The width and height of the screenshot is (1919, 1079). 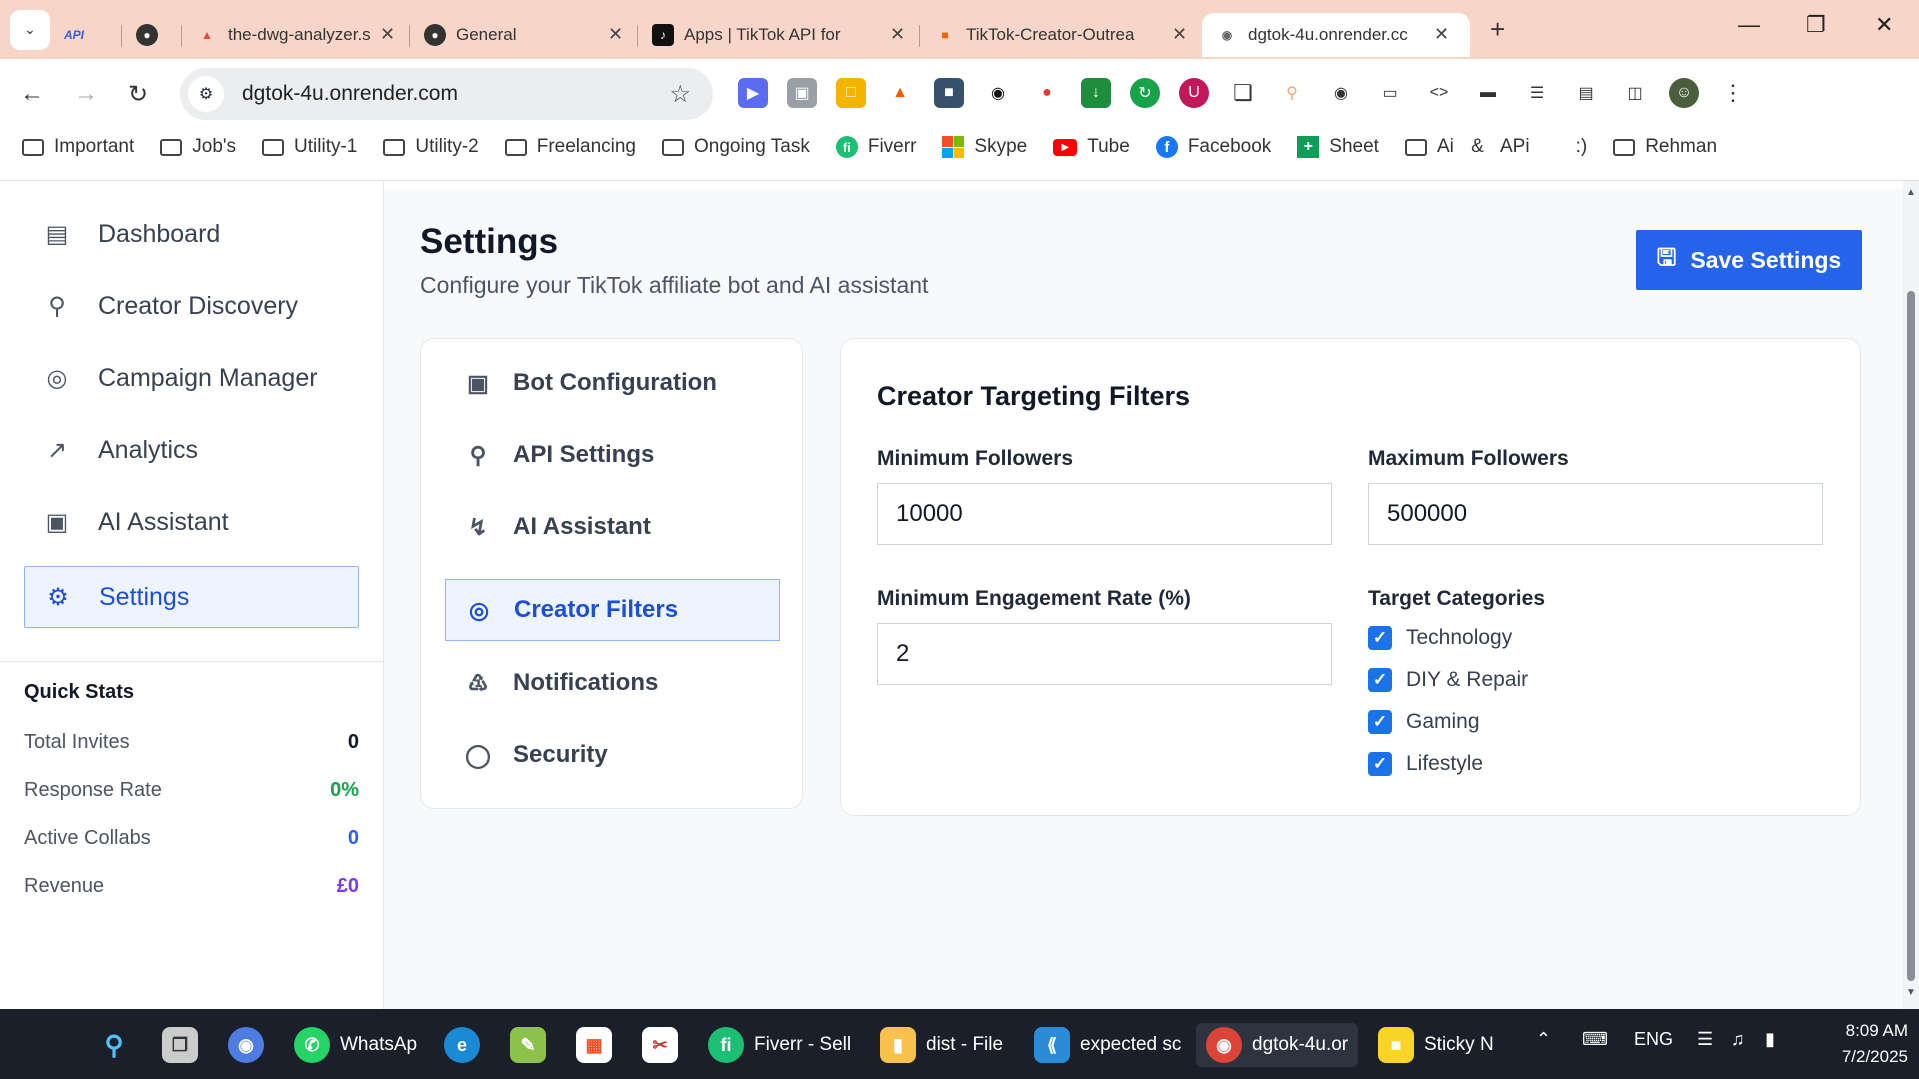 What do you see at coordinates (612, 610) in the screenshot?
I see `menu-creator-filters: ◎ Creator Filters` at bounding box center [612, 610].